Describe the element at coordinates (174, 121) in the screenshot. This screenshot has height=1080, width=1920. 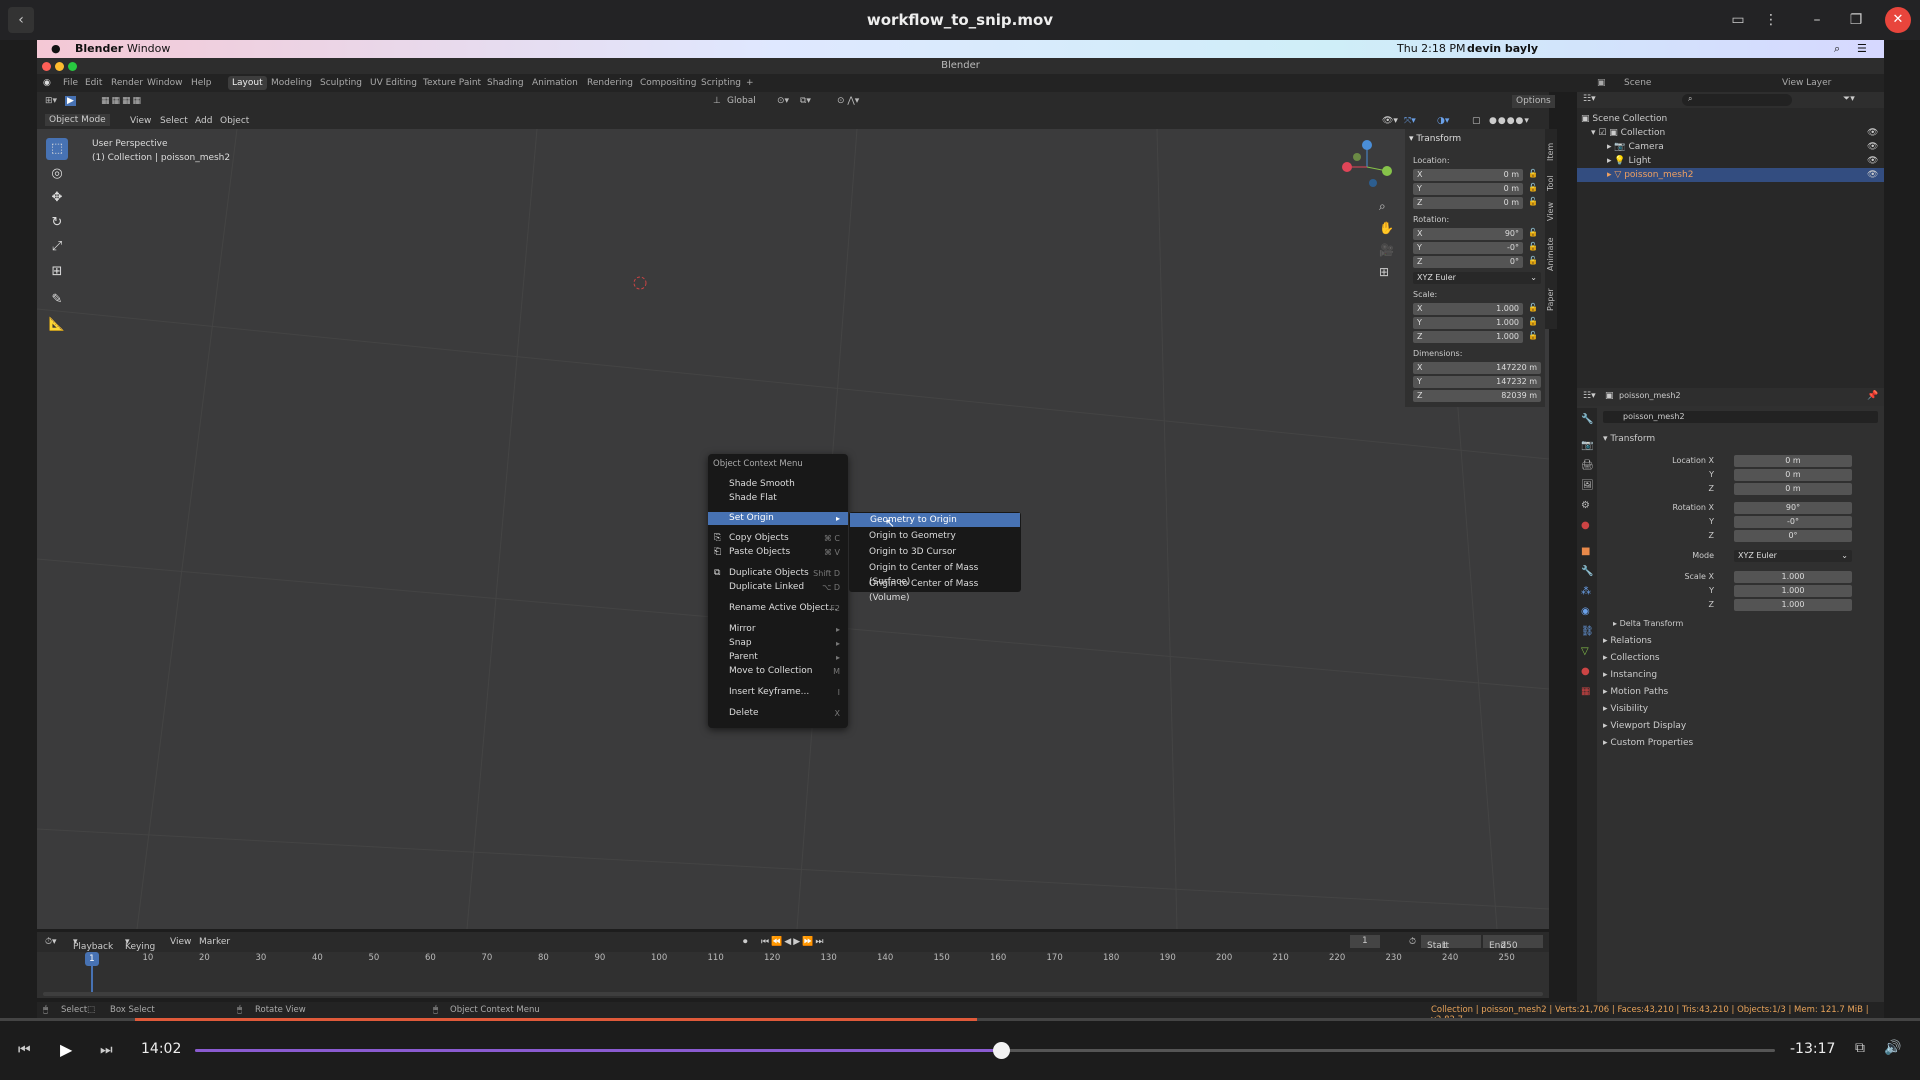
I see `menu-select: Select` at that location.